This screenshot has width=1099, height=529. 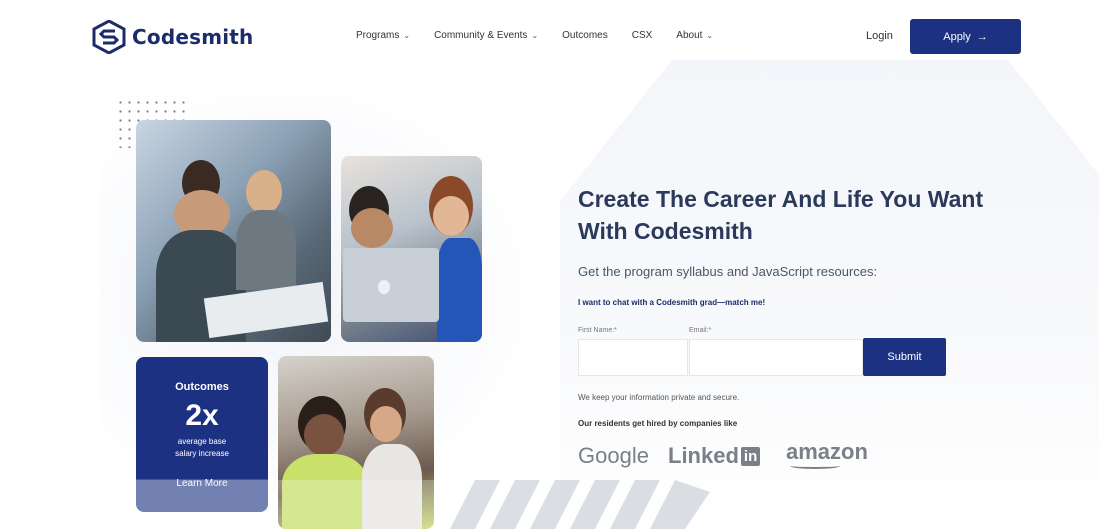 What do you see at coordinates (613, 455) in the screenshot?
I see `google-logo: Google` at bounding box center [613, 455].